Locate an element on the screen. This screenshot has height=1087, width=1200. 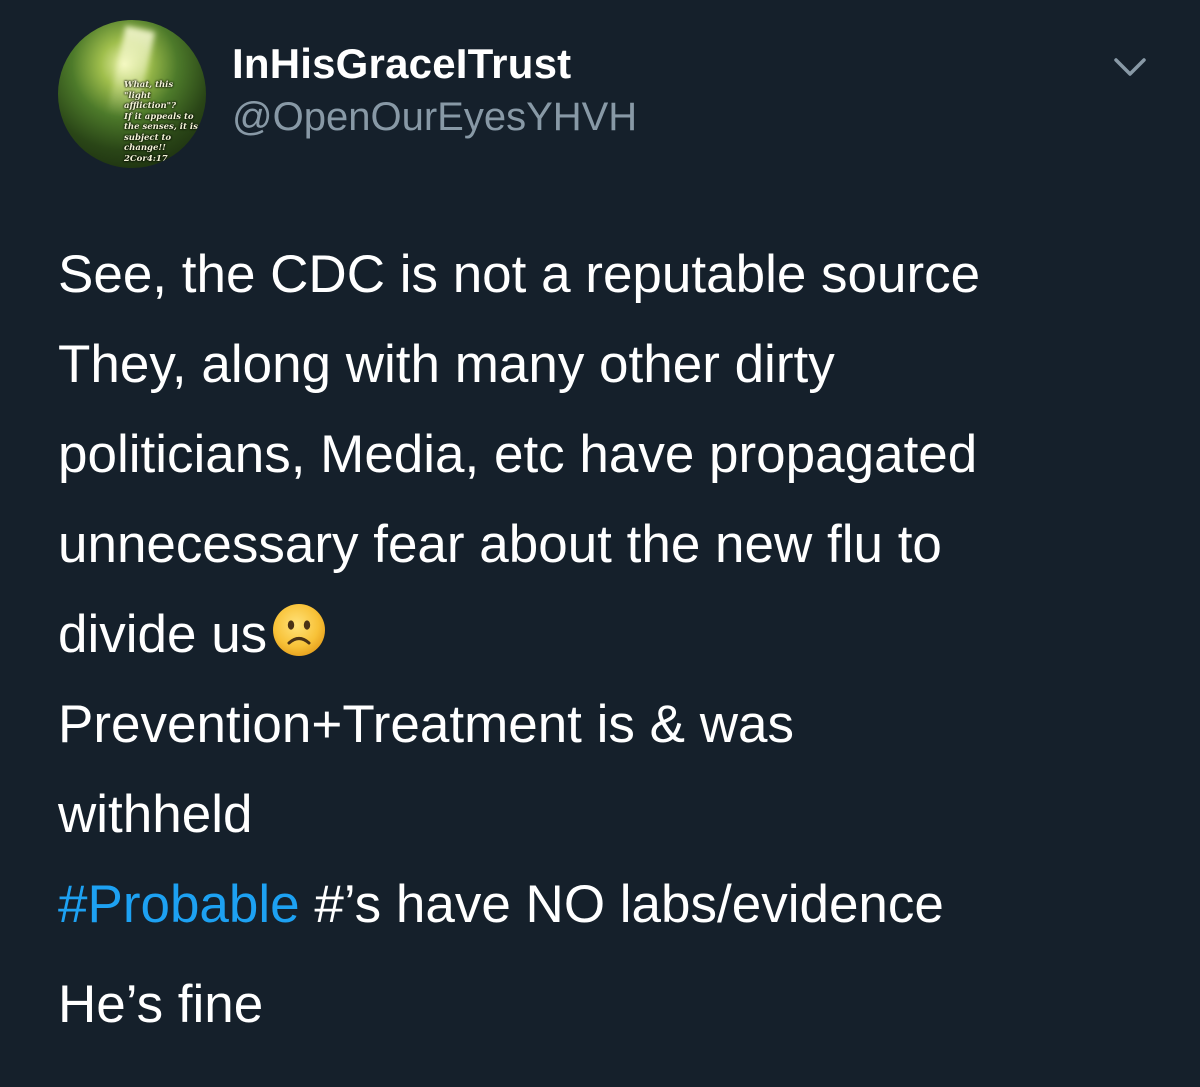
tweet-line: unnecessary fear about the new flu to is located at coordinates (500, 544).